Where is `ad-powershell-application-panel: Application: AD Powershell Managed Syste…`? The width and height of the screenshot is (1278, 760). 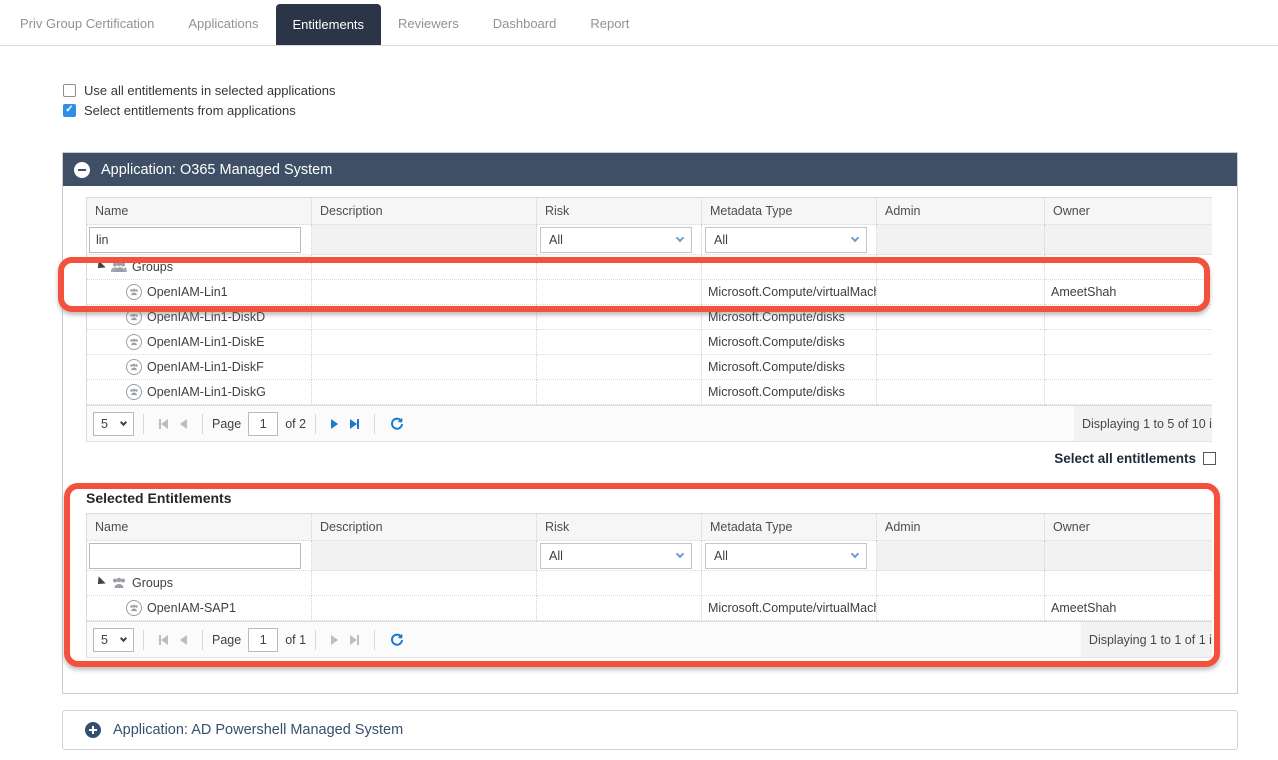
ad-powershell-application-panel: Application: AD Powershell Managed Syste… is located at coordinates (650, 730).